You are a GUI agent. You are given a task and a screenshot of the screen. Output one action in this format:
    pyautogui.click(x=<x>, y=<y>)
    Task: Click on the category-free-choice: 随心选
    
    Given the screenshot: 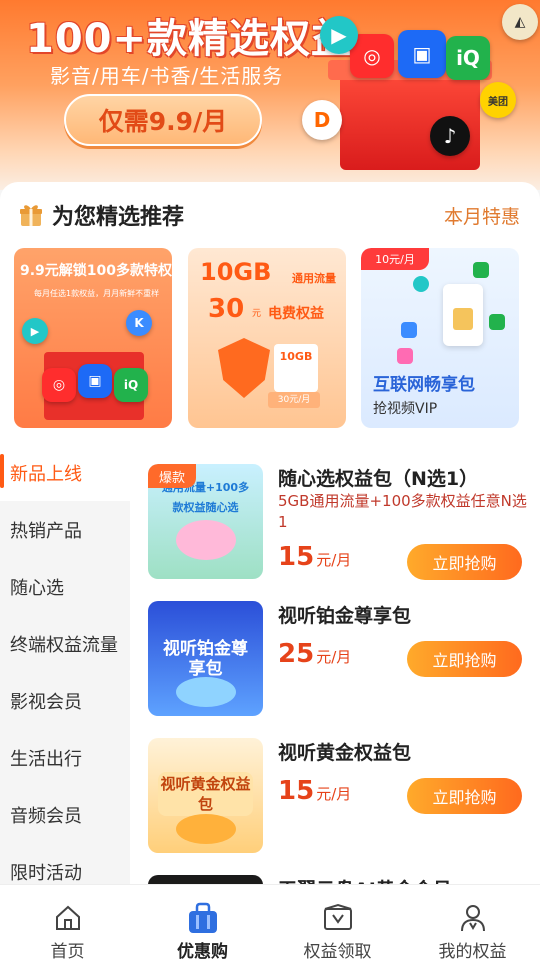 What is the action you would take?
    pyautogui.click(x=65, y=586)
    